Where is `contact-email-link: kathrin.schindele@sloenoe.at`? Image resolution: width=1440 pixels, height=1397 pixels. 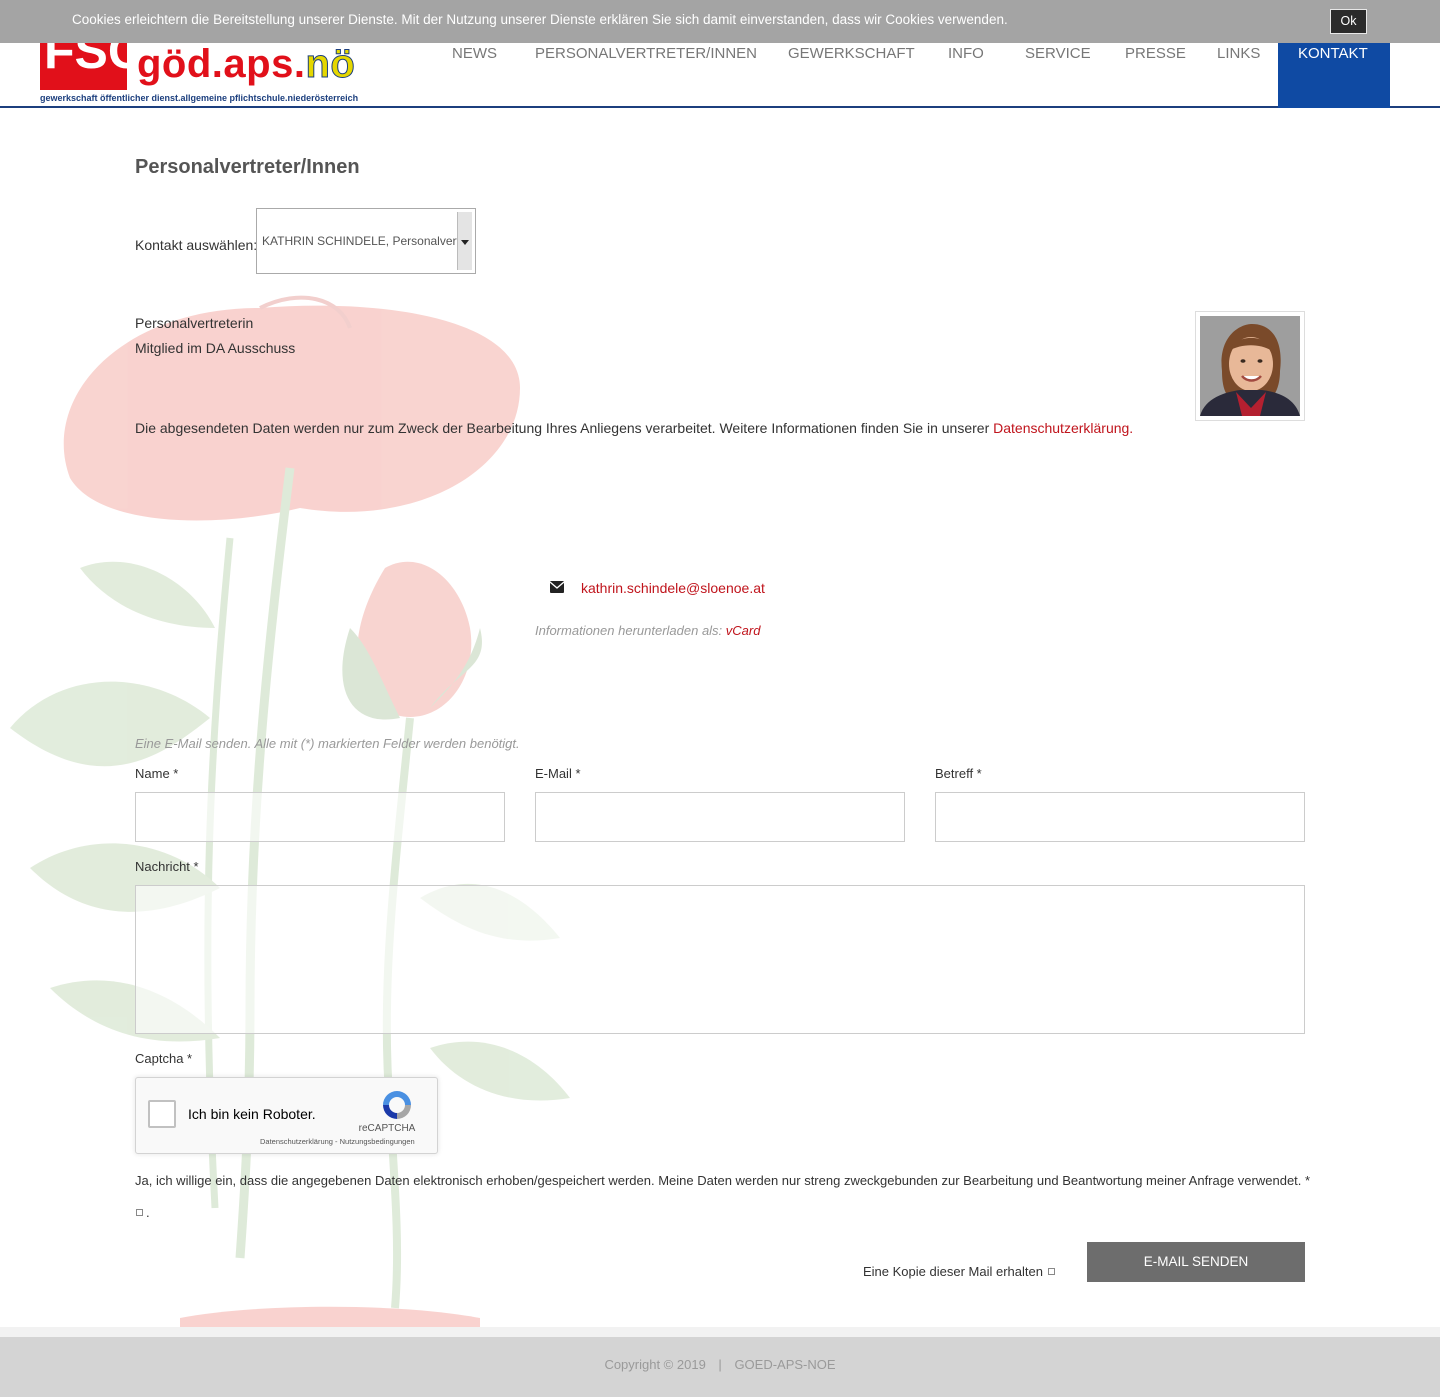 contact-email-link: kathrin.schindele@sloenoe.at is located at coordinates (673, 588).